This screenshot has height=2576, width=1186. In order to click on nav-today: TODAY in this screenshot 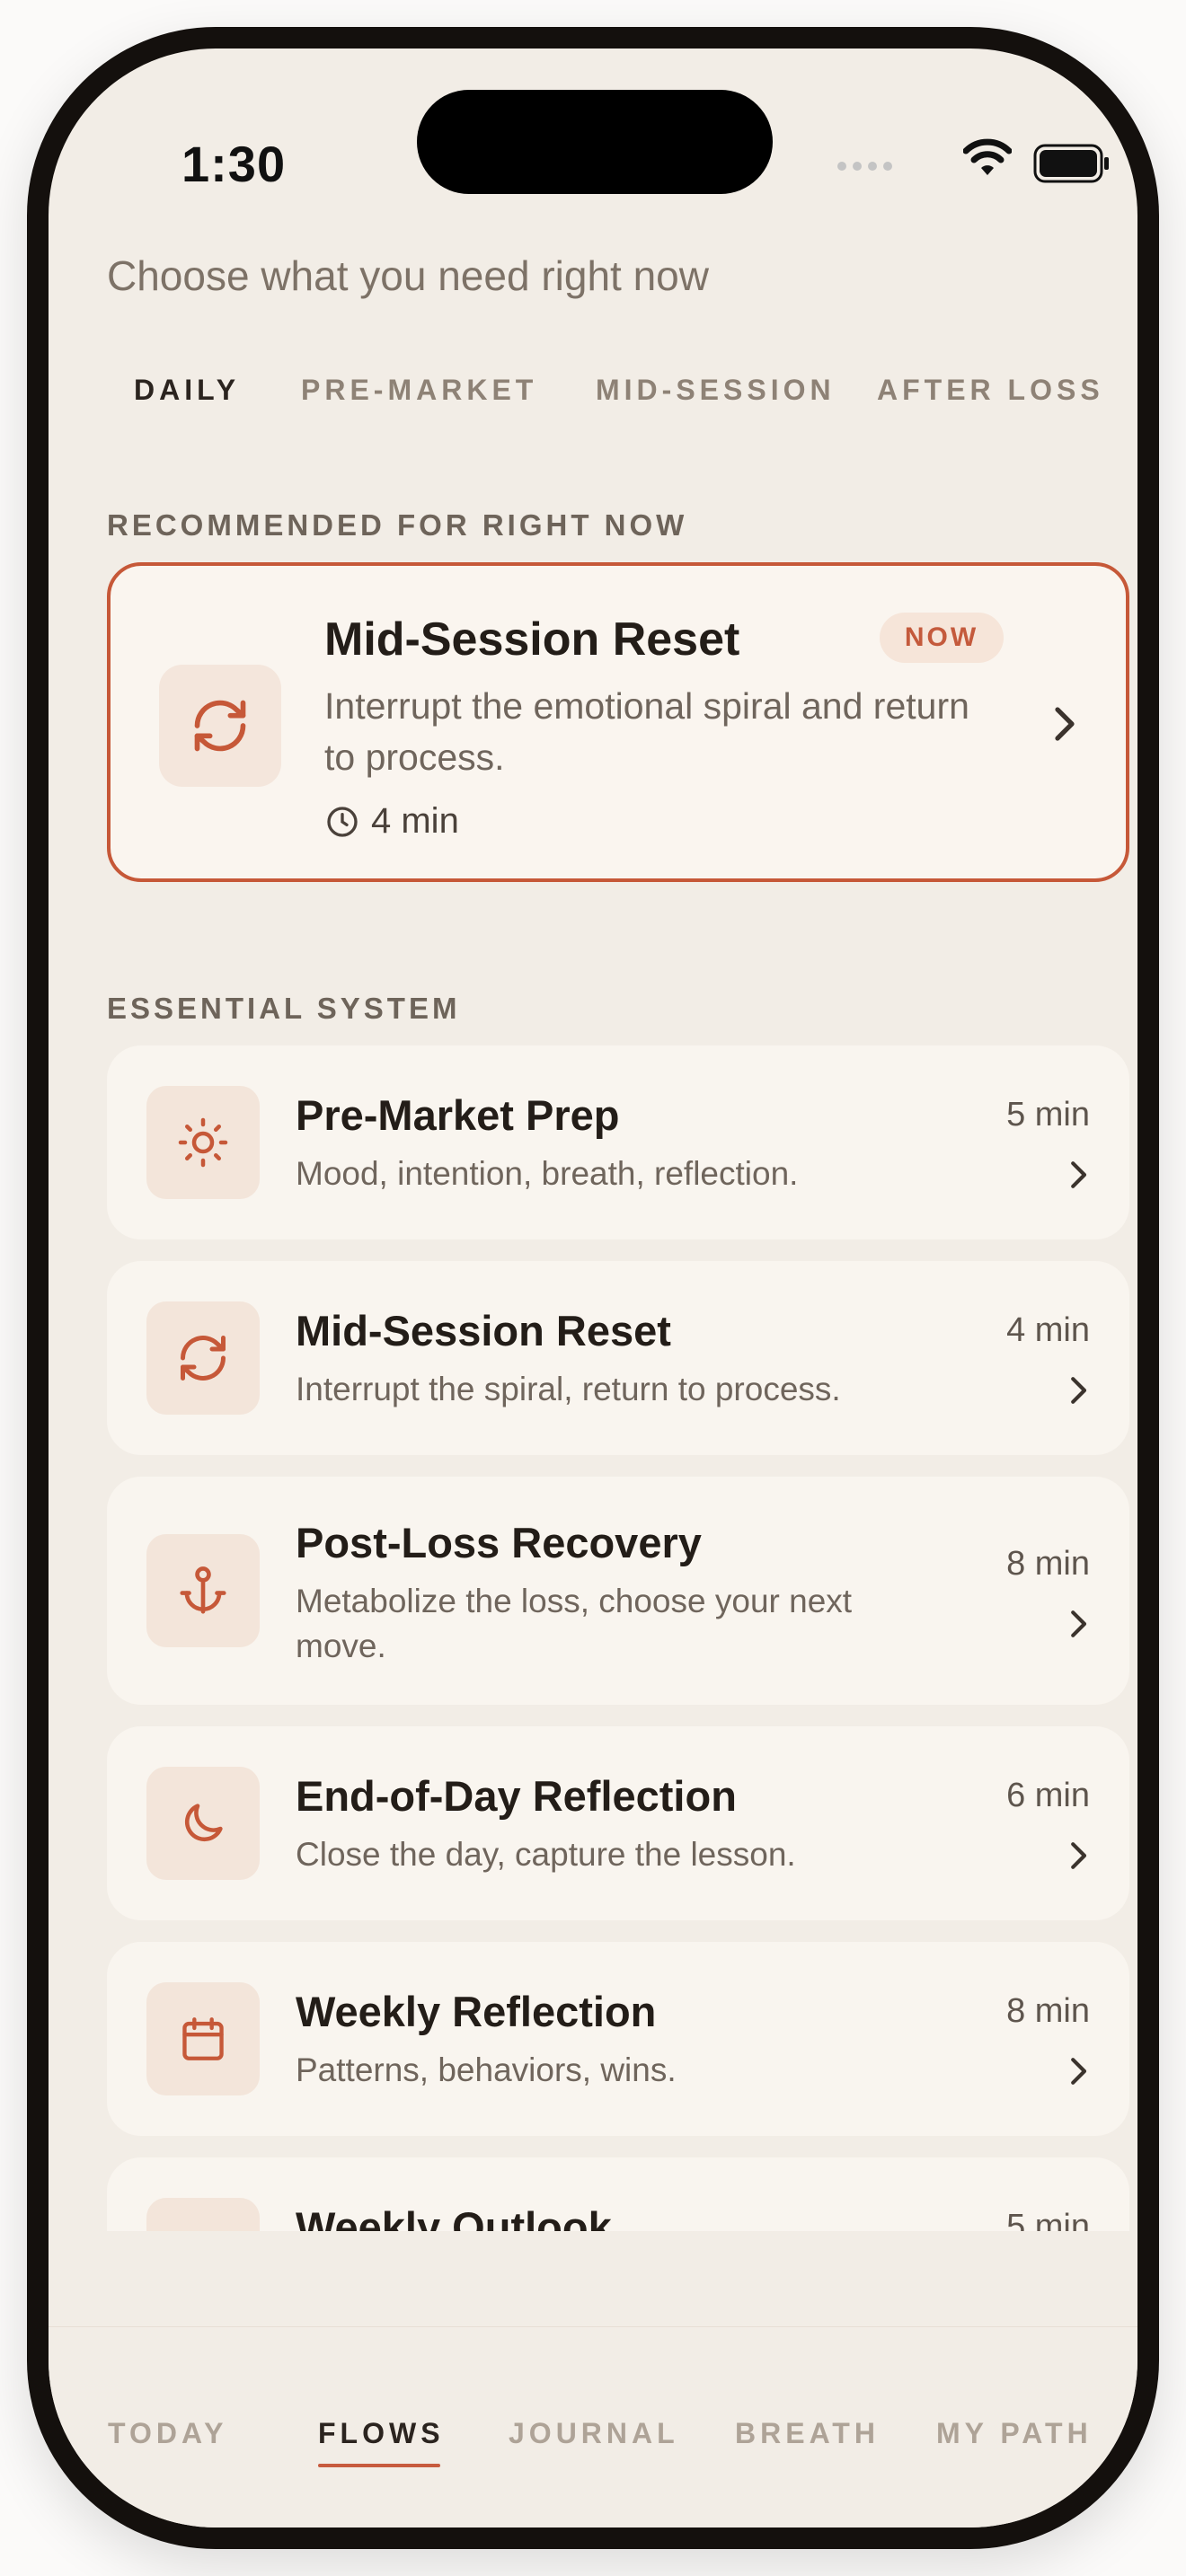, I will do `click(167, 2433)`.